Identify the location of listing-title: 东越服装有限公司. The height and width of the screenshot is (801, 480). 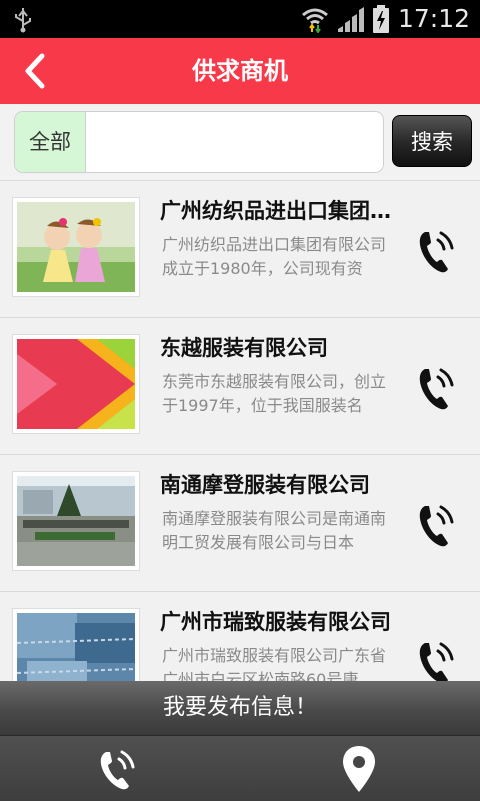
(244, 348).